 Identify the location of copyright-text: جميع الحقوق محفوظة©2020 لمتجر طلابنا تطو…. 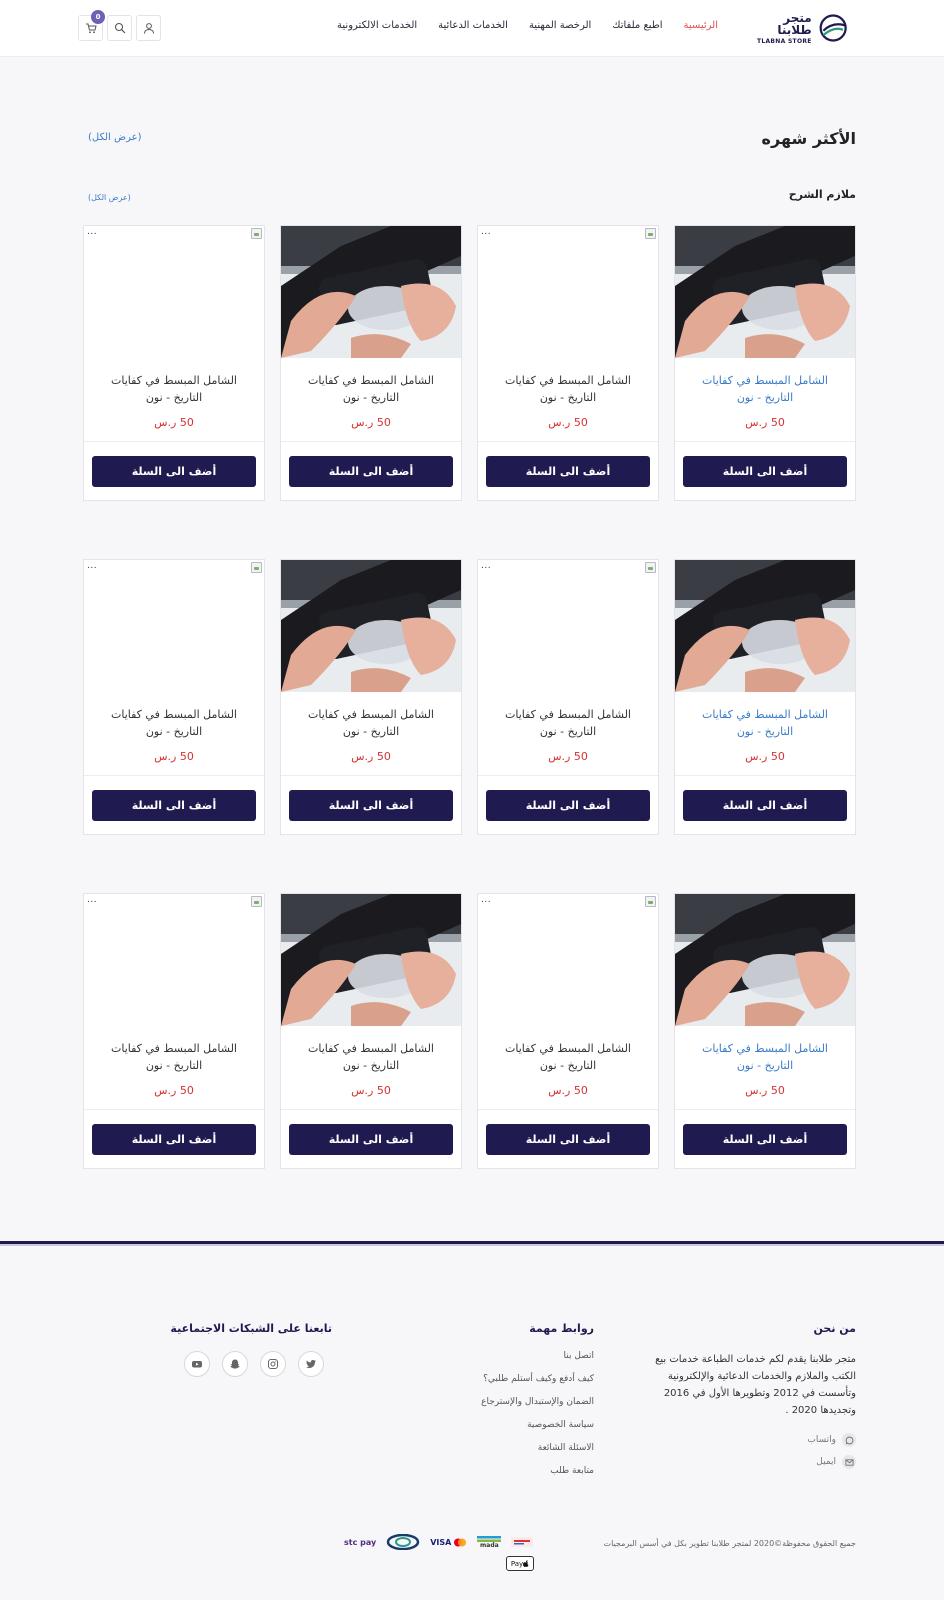
(729, 1543).